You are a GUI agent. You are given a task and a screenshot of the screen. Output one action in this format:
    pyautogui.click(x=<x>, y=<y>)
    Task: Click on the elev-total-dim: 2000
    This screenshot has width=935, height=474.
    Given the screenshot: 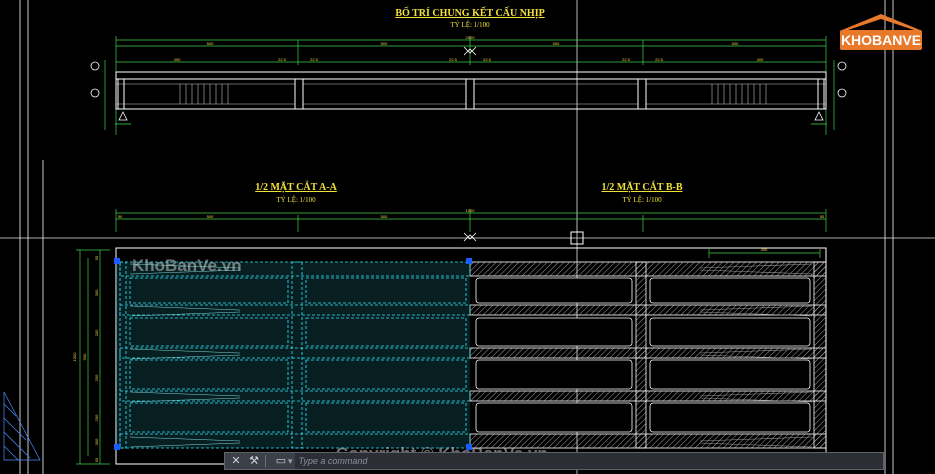 What is the action you would take?
    pyautogui.click(x=471, y=37)
    